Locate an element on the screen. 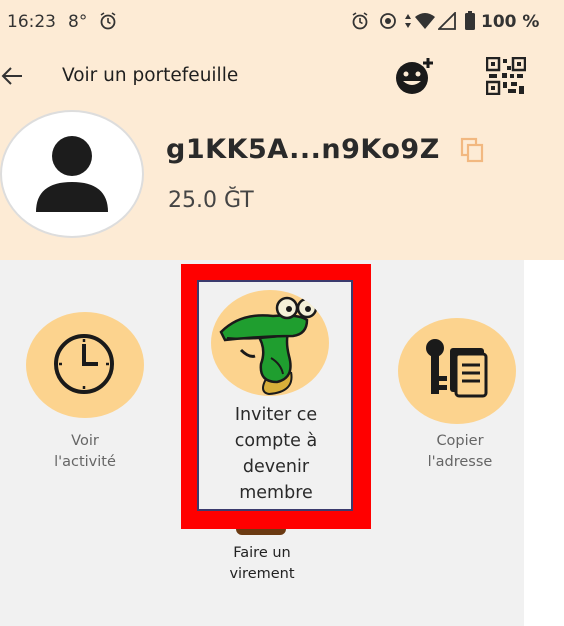 The height and width of the screenshot is (626, 564). invite-label-4: membre is located at coordinates (276, 493).